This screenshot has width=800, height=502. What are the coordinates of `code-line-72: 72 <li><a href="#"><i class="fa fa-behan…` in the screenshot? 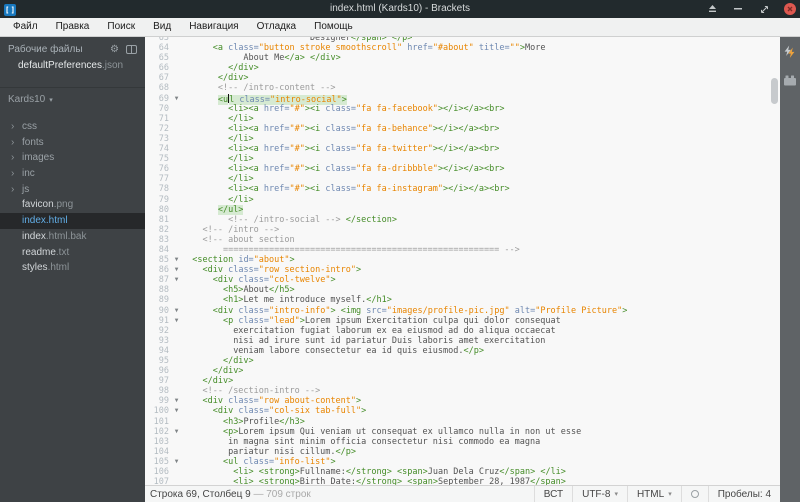 It's located at (329, 128).